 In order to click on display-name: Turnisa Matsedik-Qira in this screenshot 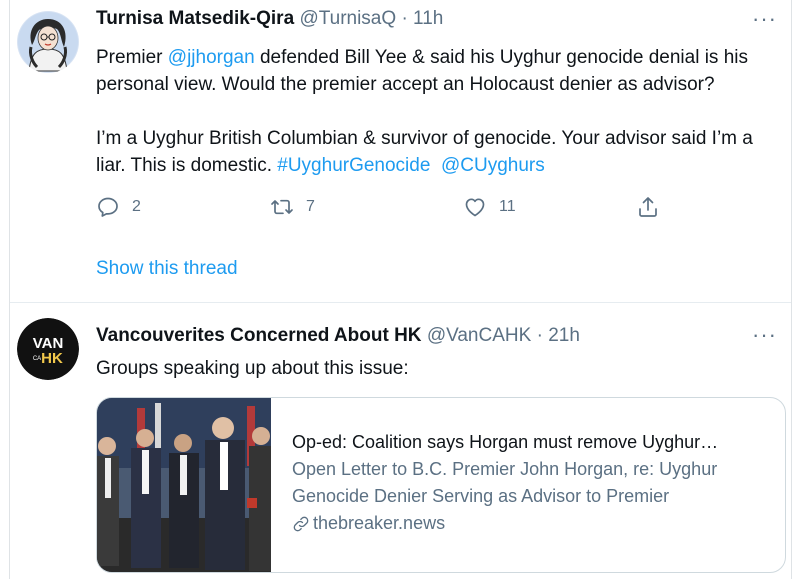, I will do `click(195, 18)`.